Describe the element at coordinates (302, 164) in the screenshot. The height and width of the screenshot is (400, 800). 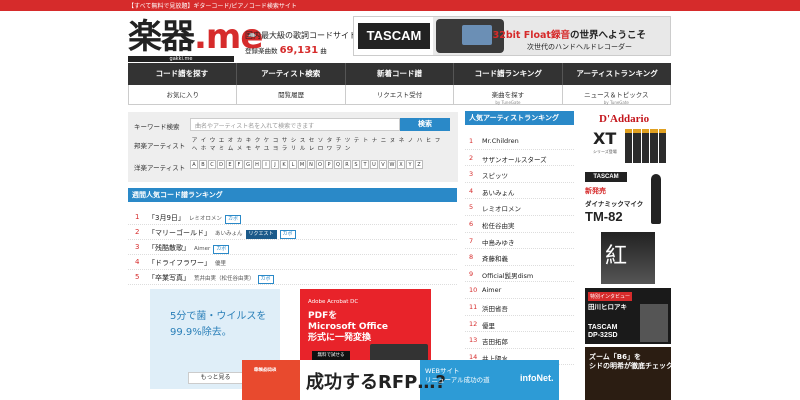
I see `alphabet-link: M` at that location.